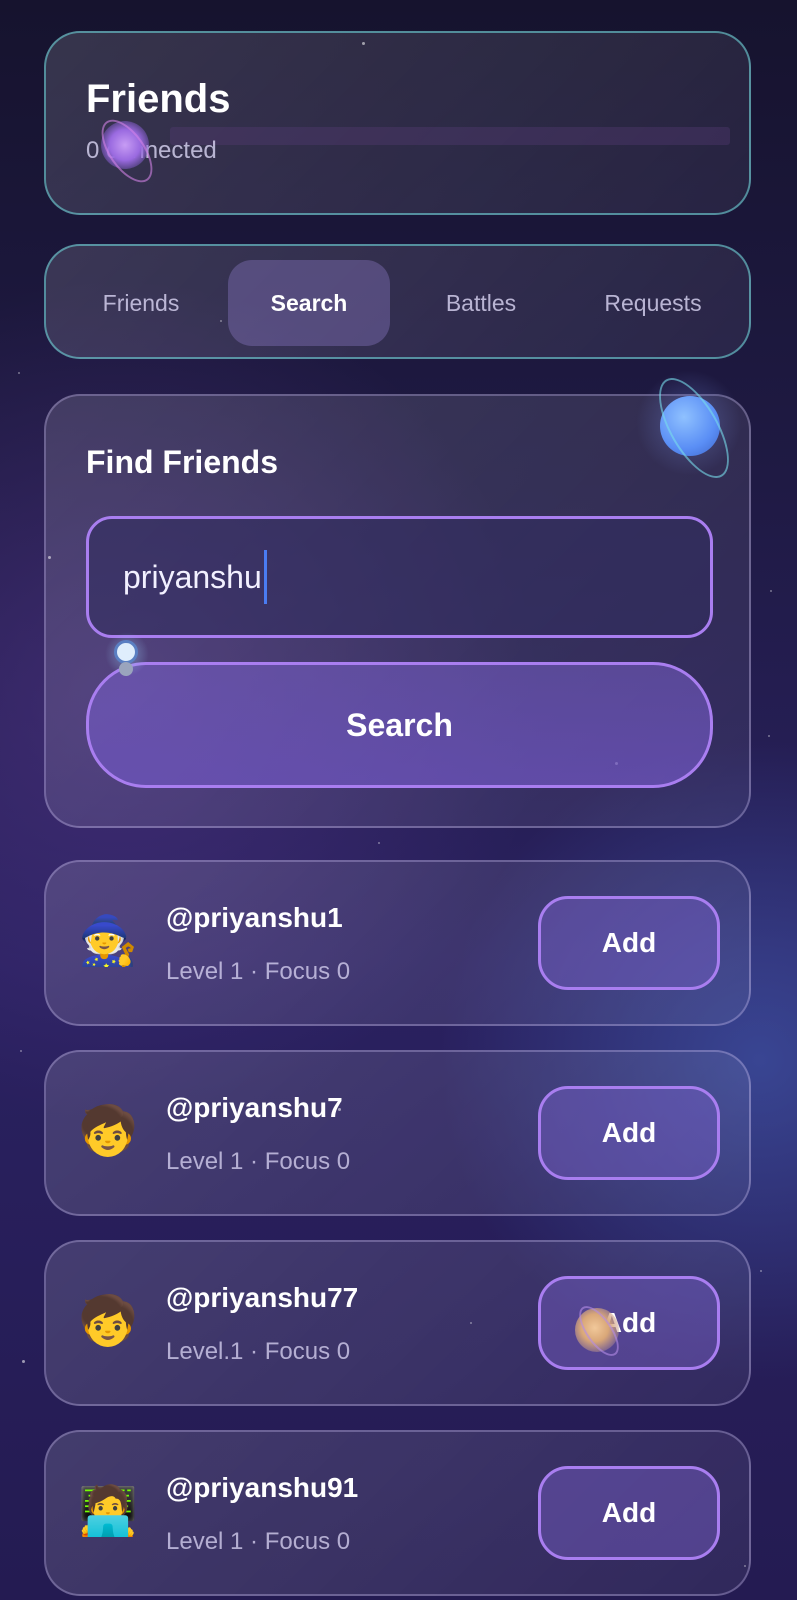  What do you see at coordinates (450, 136) in the screenshot?
I see `connection-progress-bar` at bounding box center [450, 136].